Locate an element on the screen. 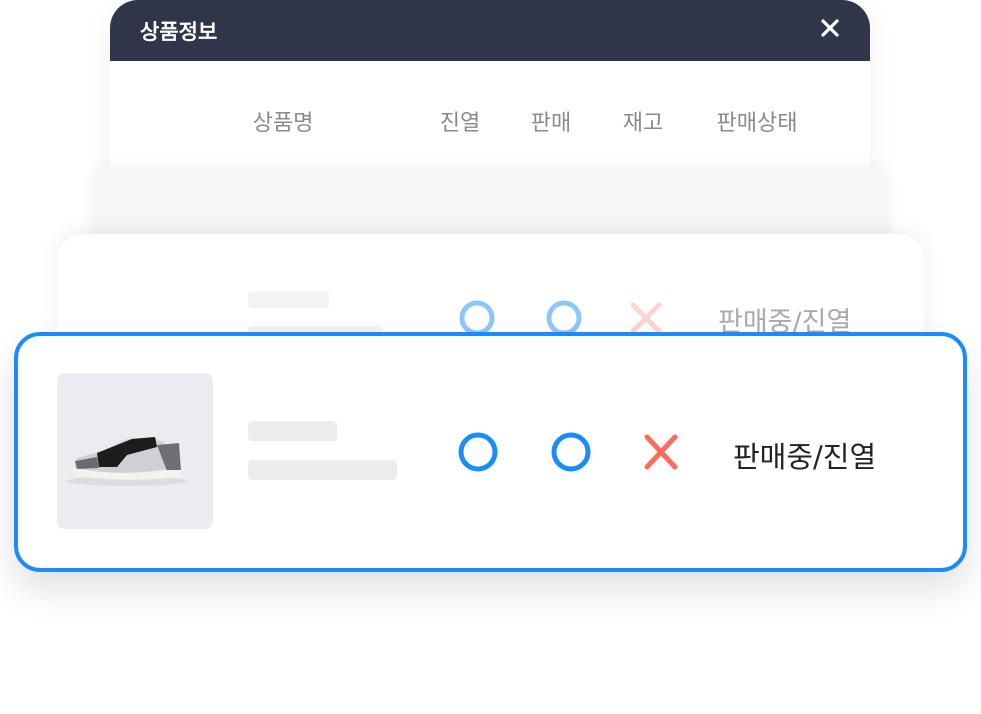  modal-title: 상품정보 is located at coordinates (179, 32).